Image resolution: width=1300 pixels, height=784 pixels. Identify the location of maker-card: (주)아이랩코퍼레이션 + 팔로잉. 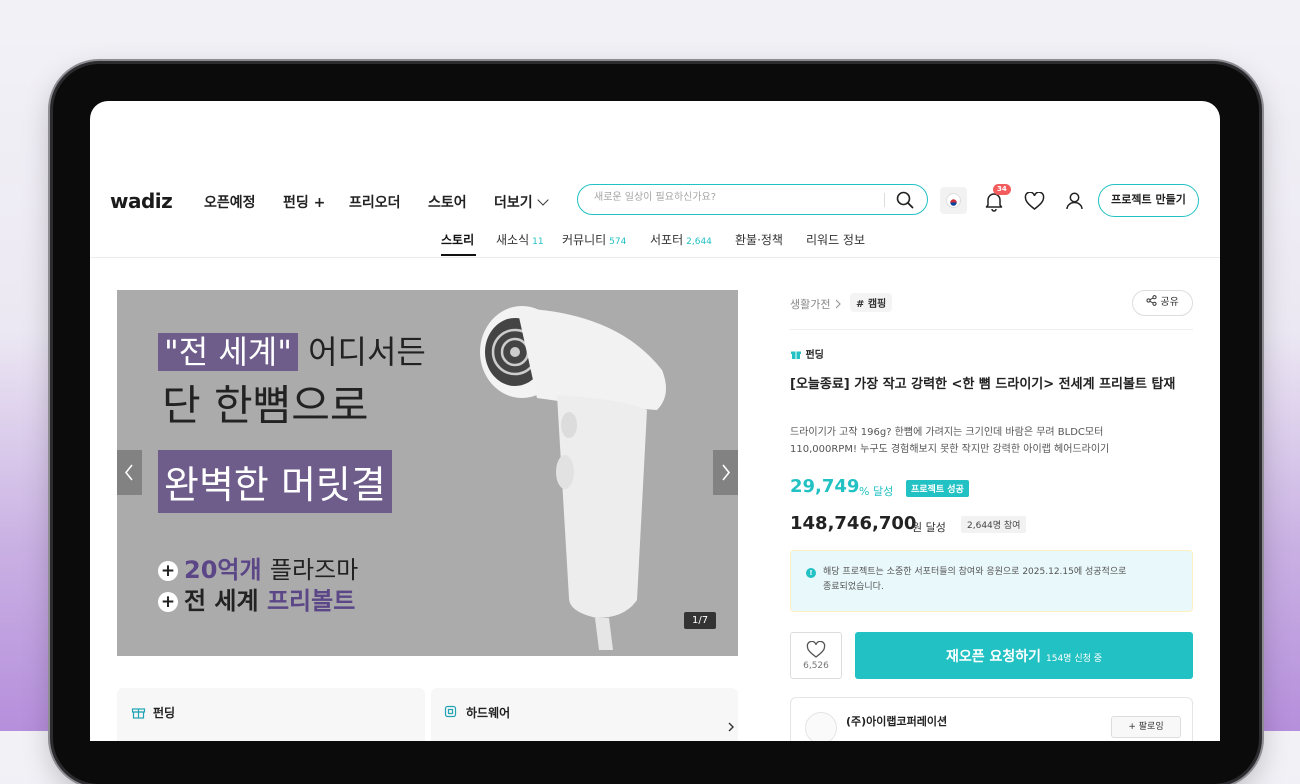
(991, 719).